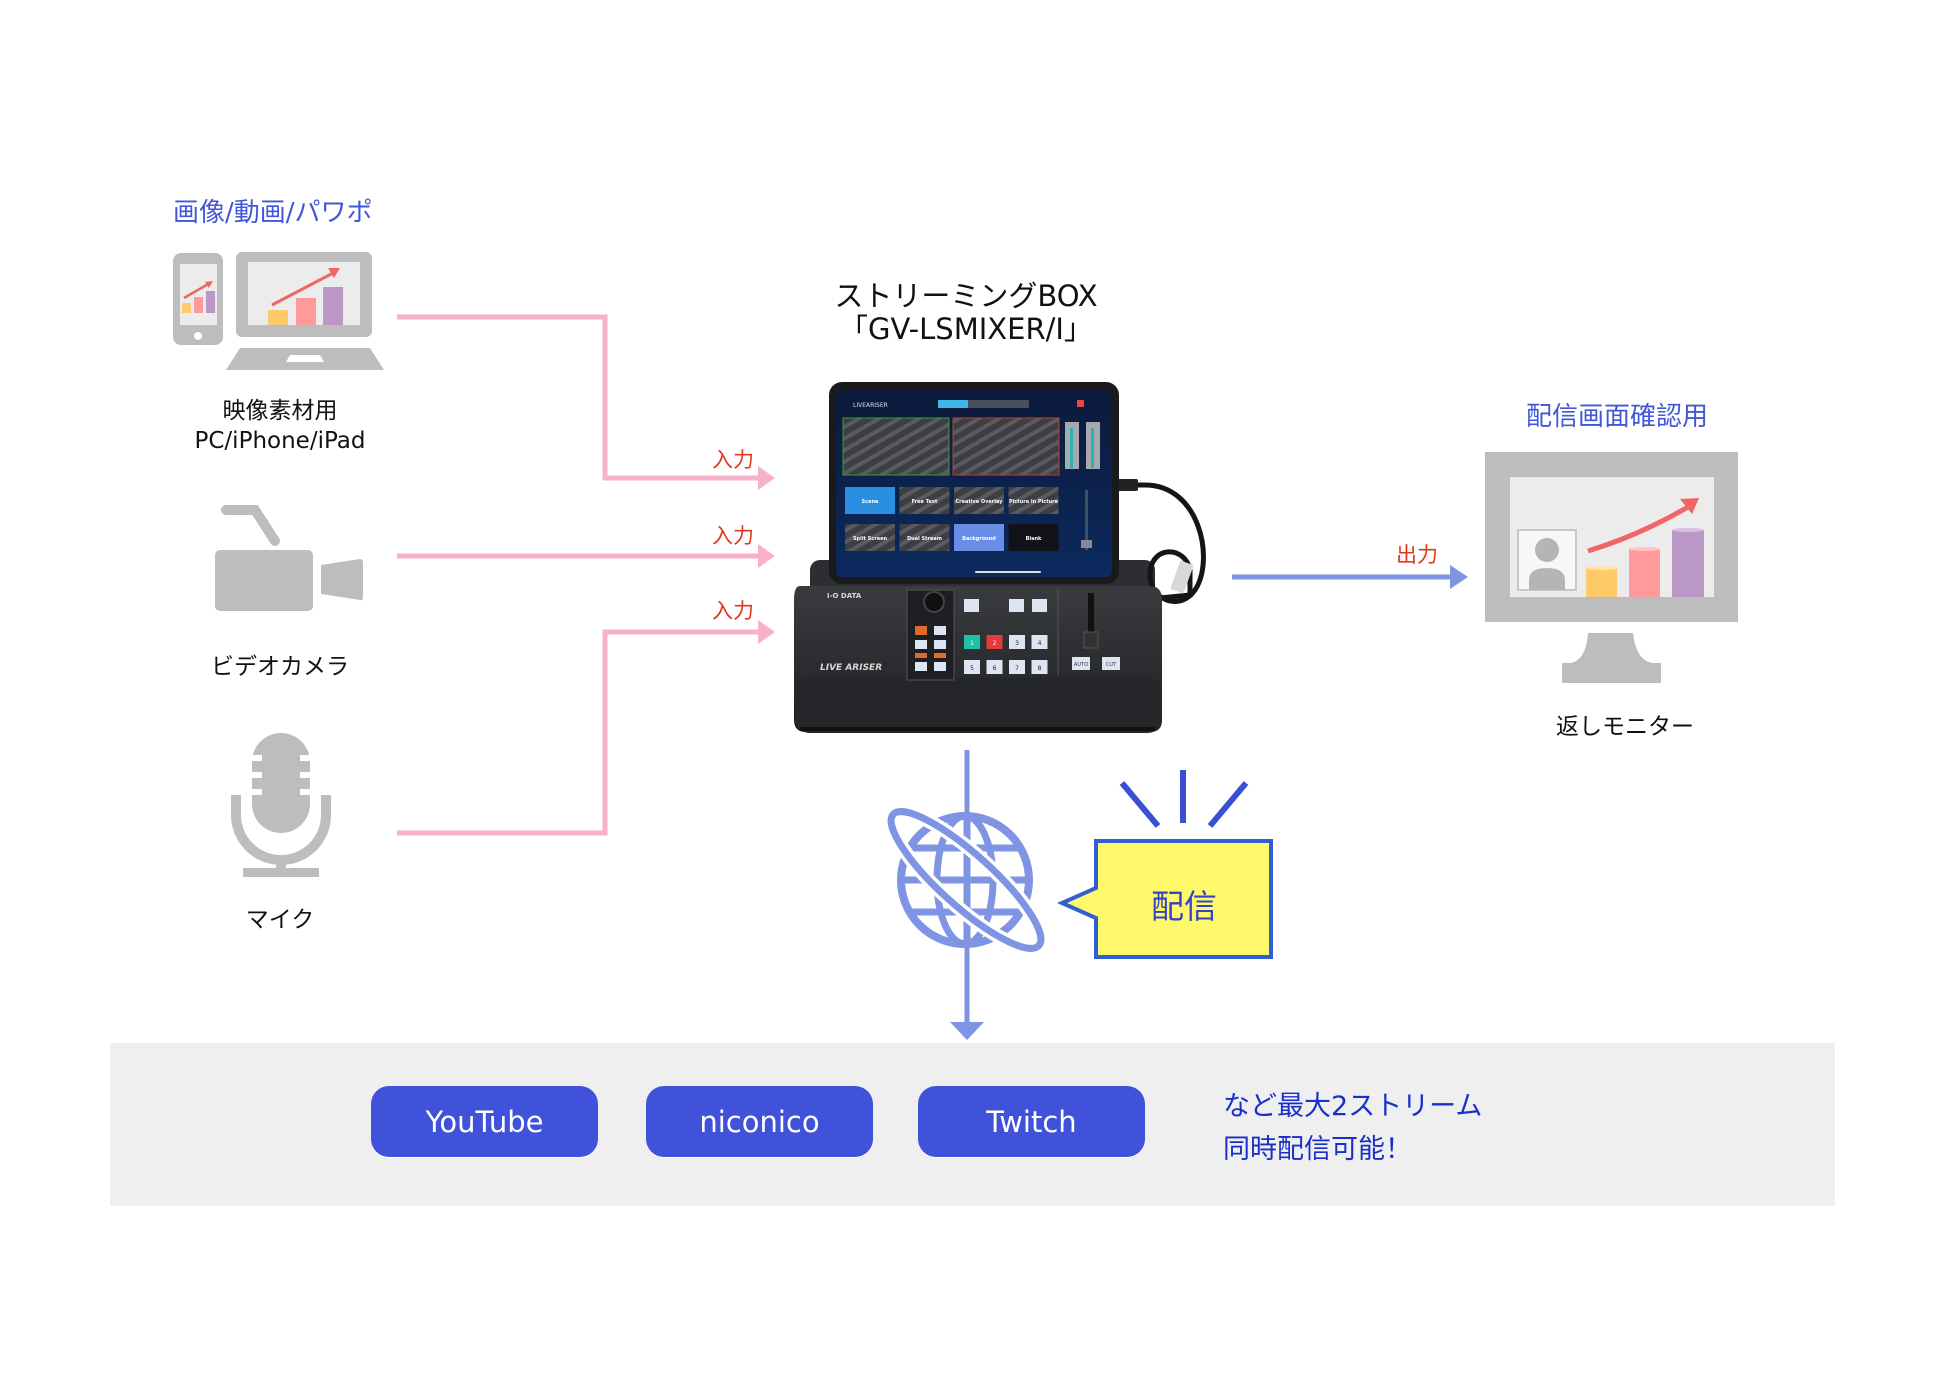 The height and width of the screenshot is (1374, 1940). Describe the element at coordinates (1040, 668) in the screenshot. I see `console-scene-button-label: 8` at that location.